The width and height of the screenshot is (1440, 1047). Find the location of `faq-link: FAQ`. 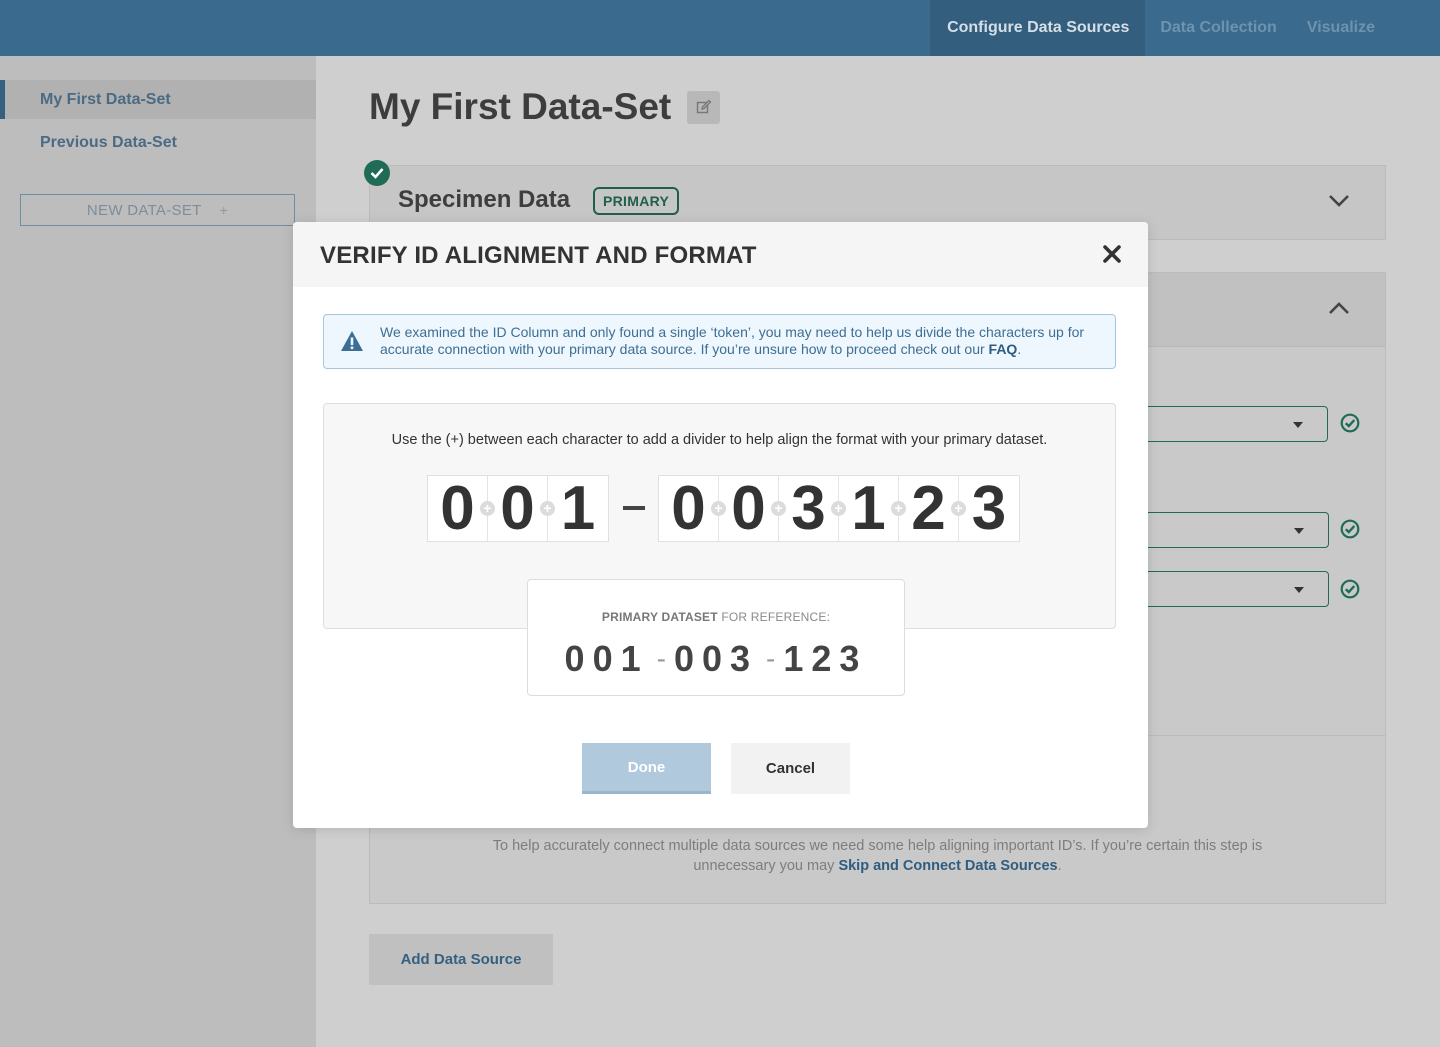

faq-link: FAQ is located at coordinates (1003, 349).